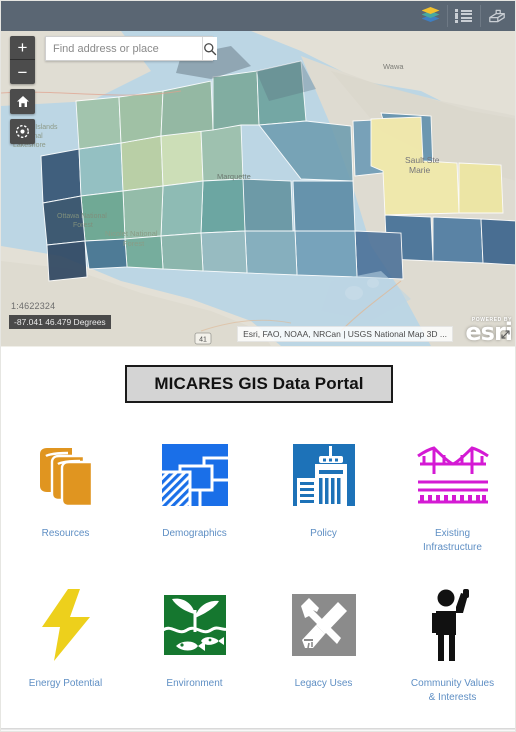 This screenshot has width=516, height=732. I want to click on zoom-in-button: +, so click(22, 48).